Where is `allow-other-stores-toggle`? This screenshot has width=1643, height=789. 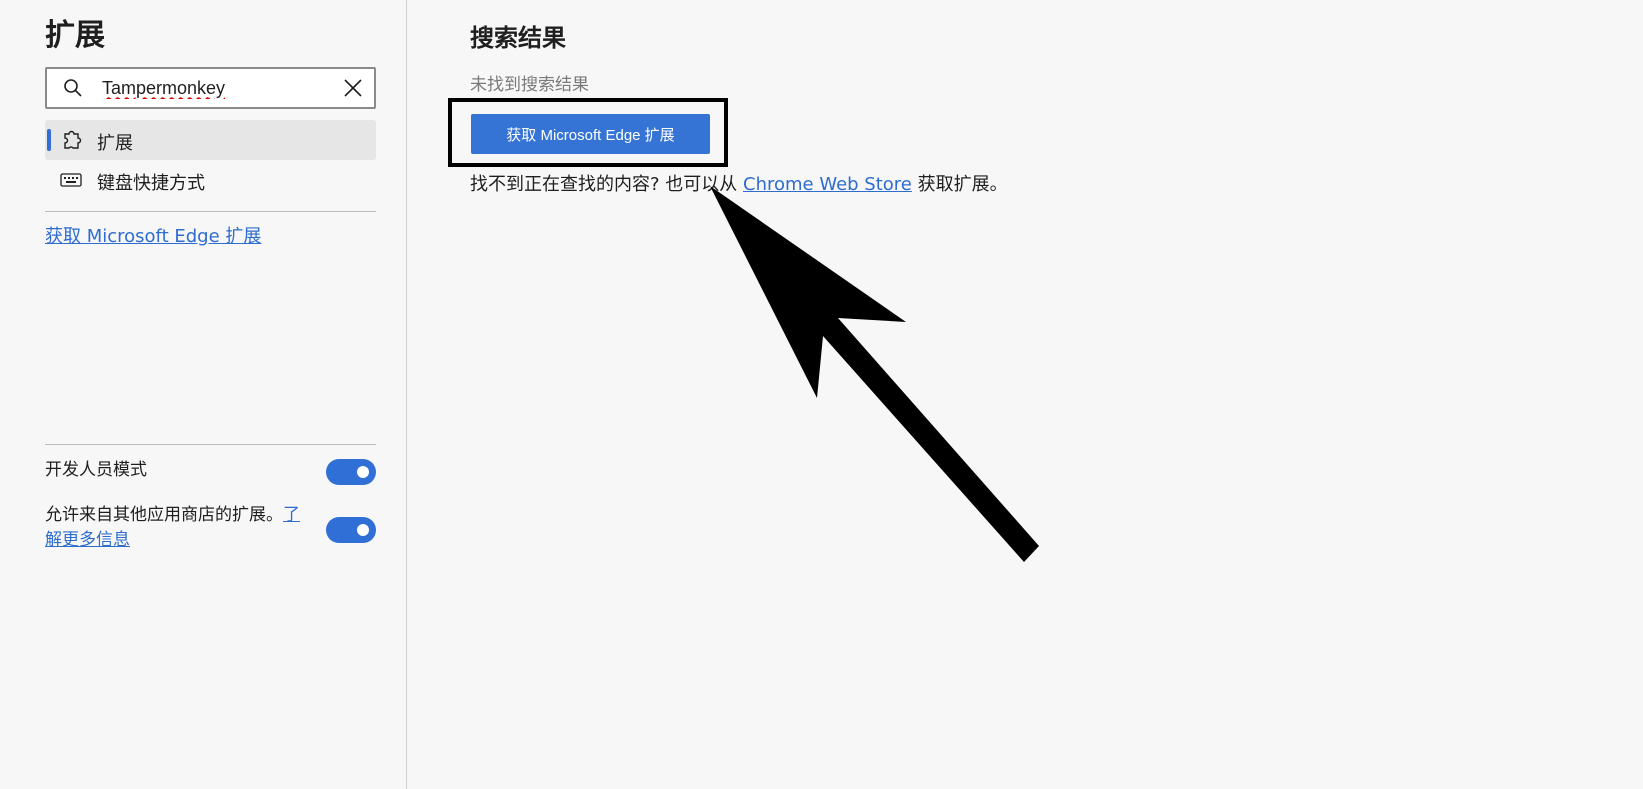 allow-other-stores-toggle is located at coordinates (351, 530).